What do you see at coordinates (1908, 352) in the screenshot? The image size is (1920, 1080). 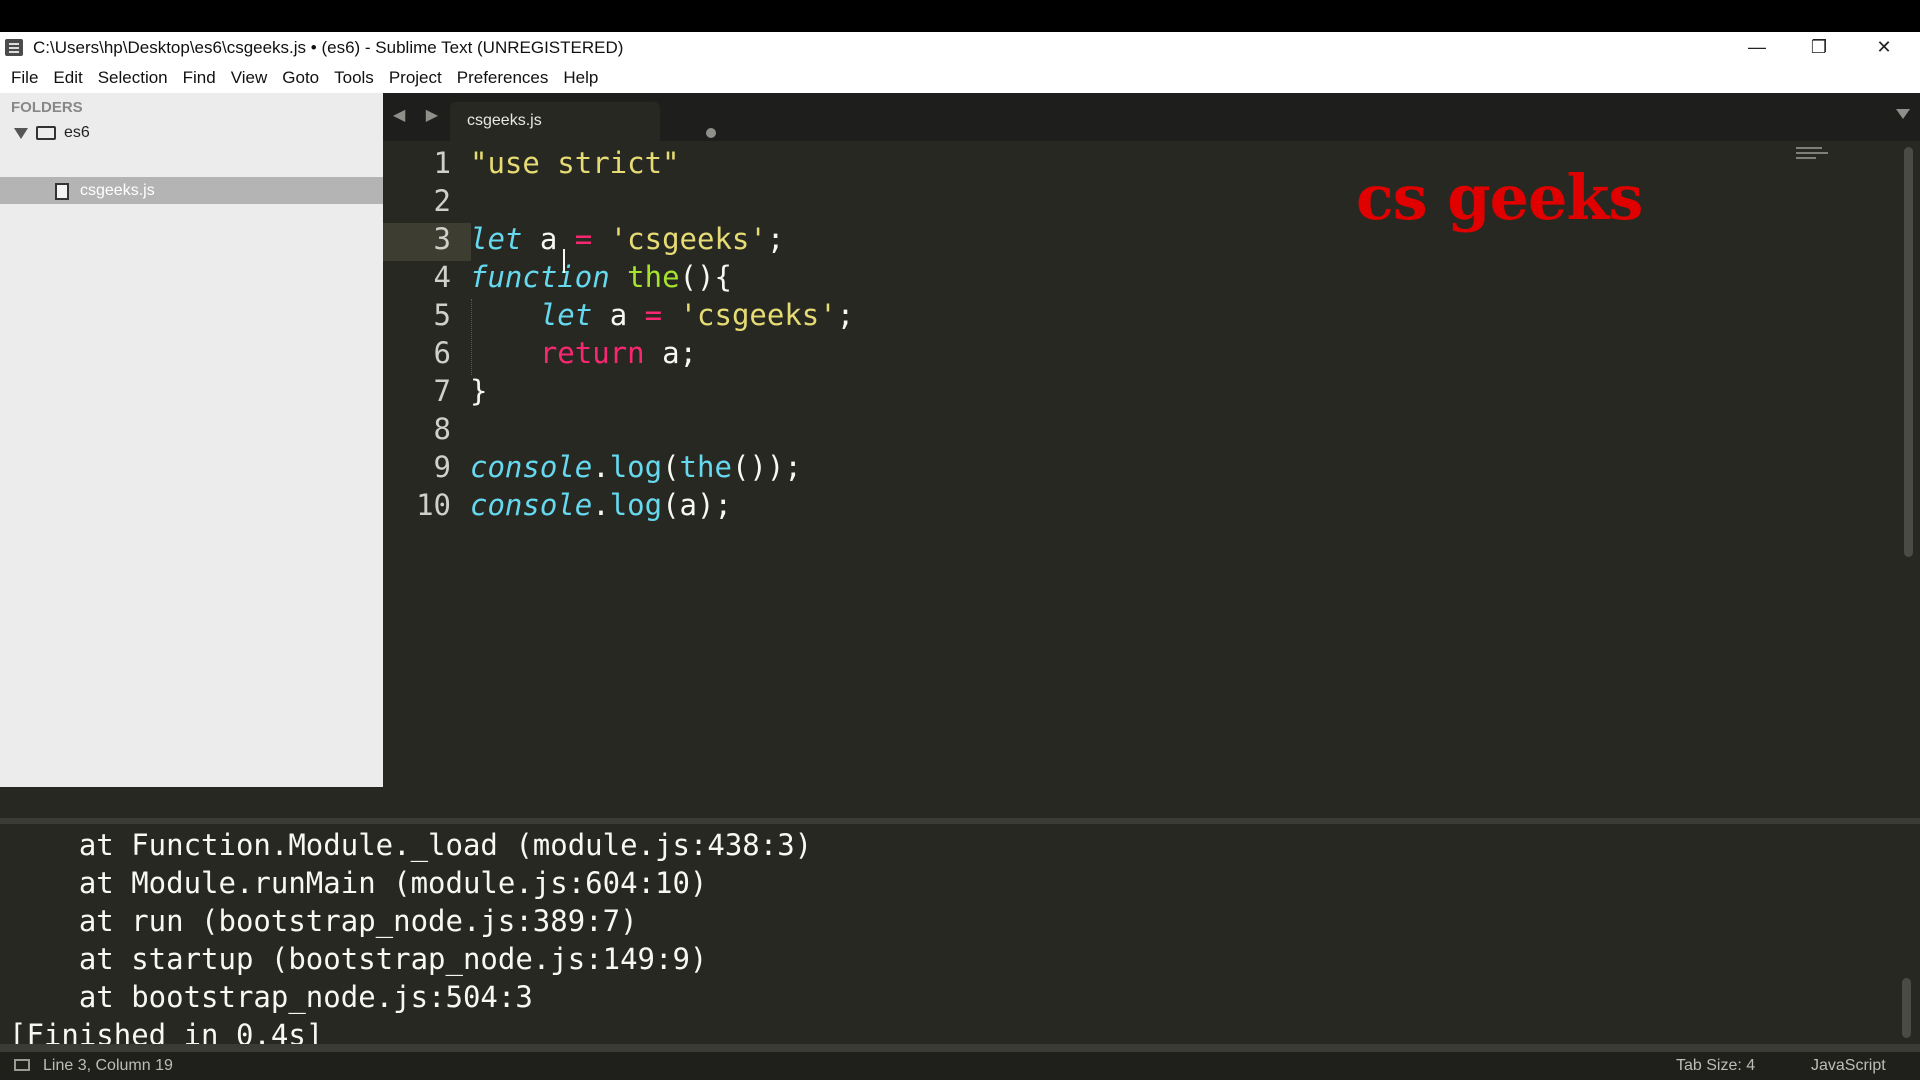 I see `editor-scrollbar` at bounding box center [1908, 352].